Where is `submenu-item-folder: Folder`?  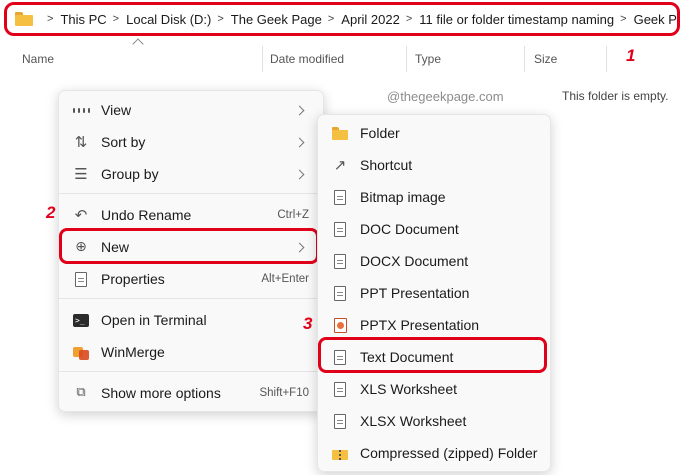
submenu-item-folder: Folder is located at coordinates (434, 133).